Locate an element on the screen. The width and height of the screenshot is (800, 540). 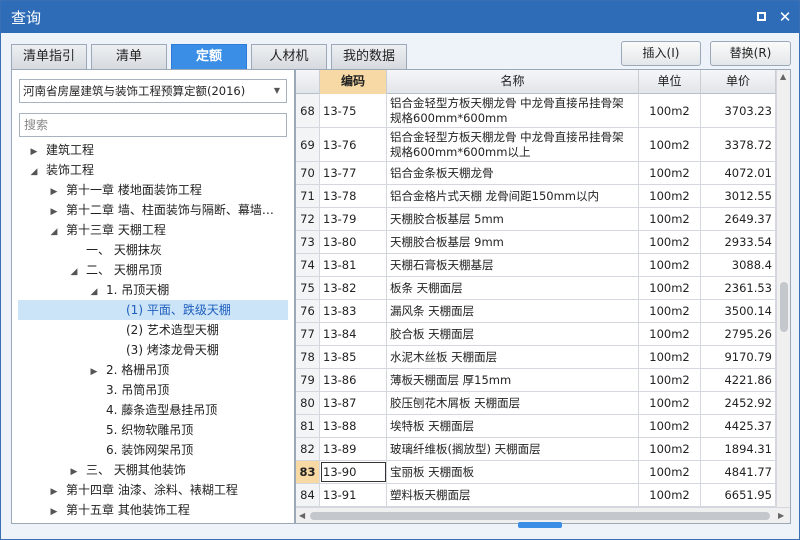
row-number: 81 is located at coordinates (308, 426).